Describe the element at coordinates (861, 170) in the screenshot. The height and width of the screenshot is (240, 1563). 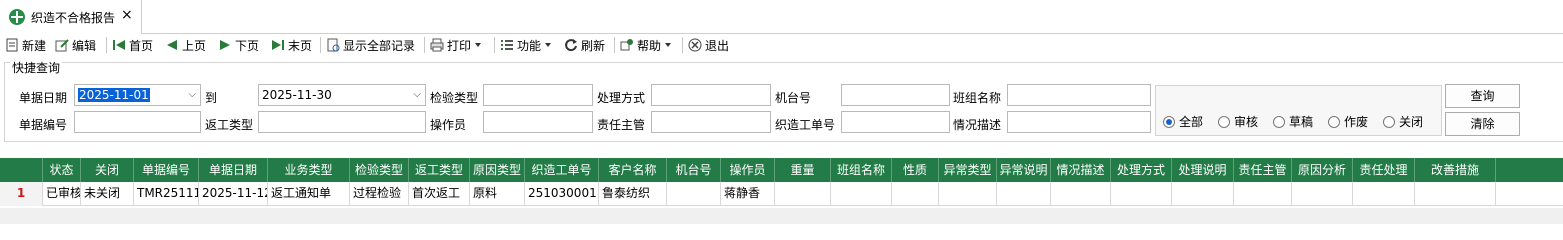
I see `column-header: 班组名称` at that location.